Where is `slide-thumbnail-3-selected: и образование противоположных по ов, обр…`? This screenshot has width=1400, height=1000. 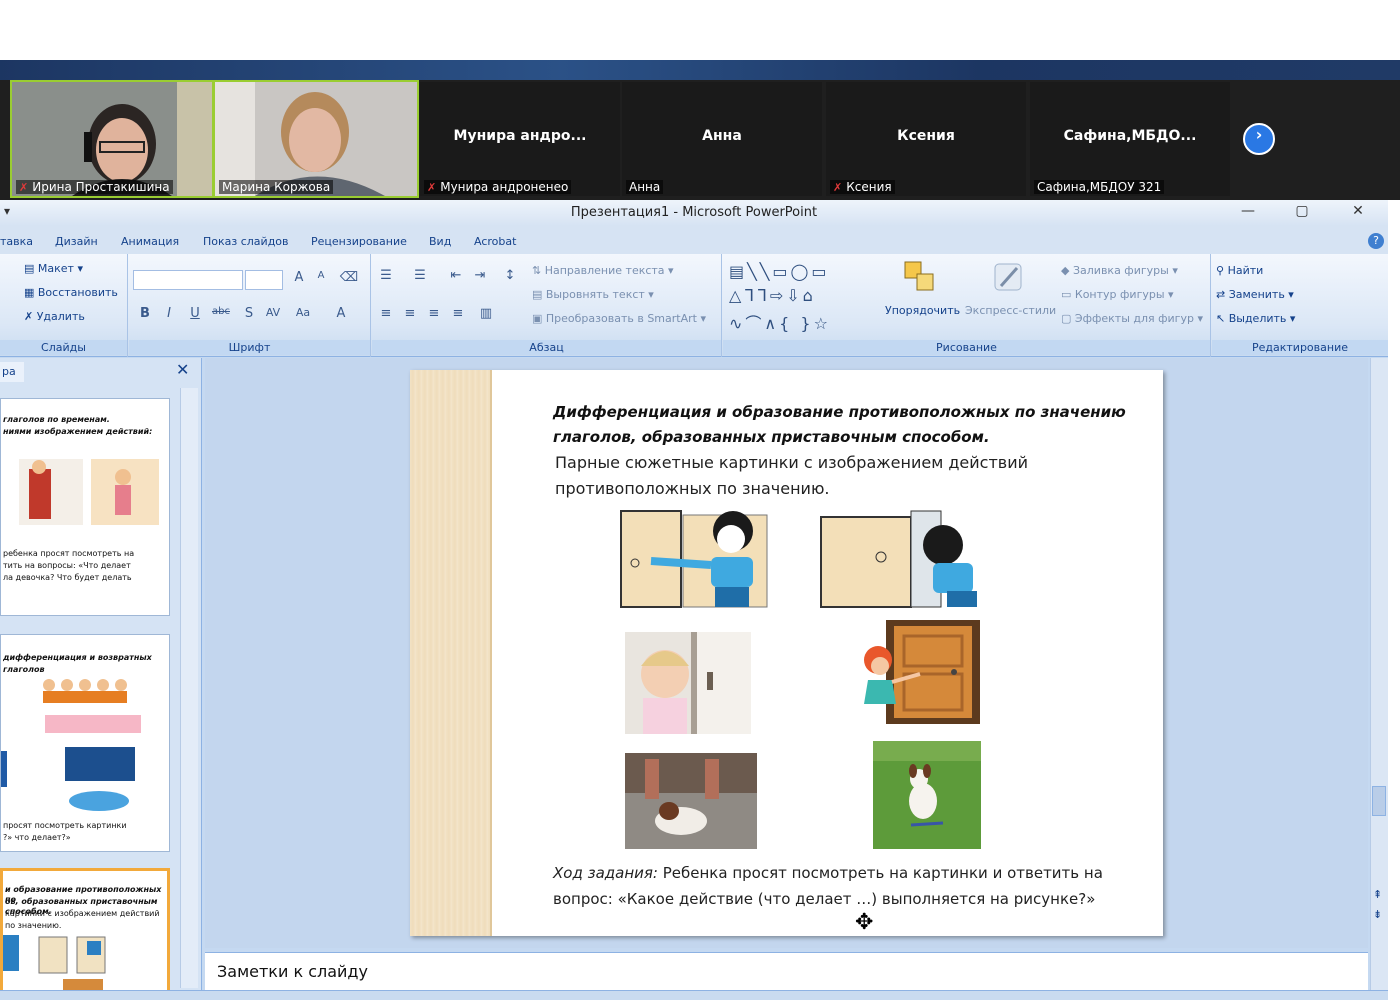
slide-thumbnail-3-selected: и образование противоположных по ов, обр… is located at coordinates (85, 933).